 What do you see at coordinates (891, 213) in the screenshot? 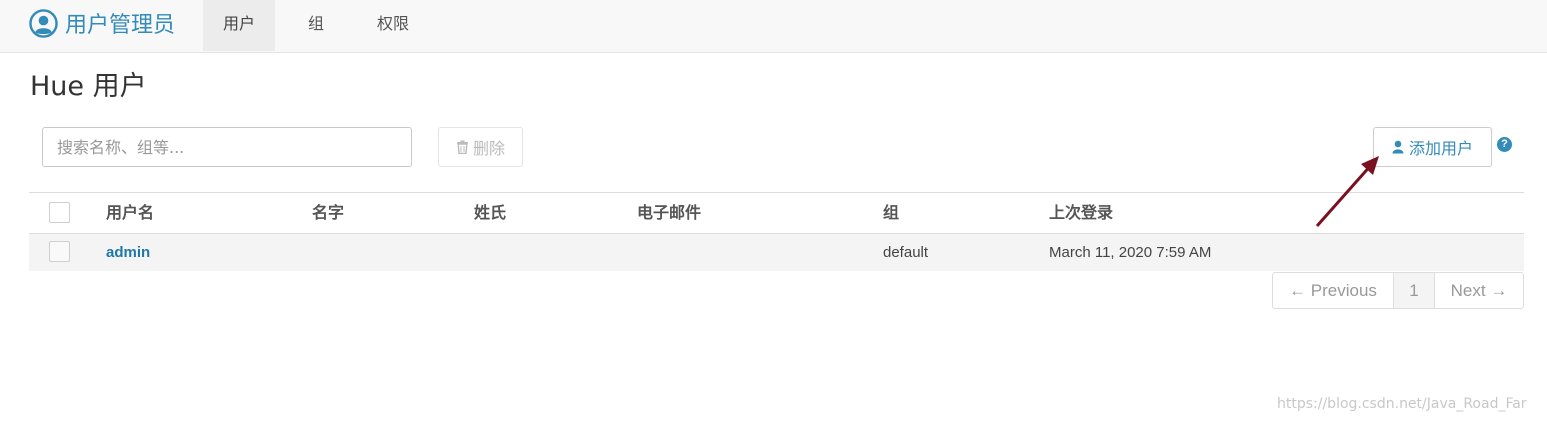
I see `column-header-groups: 组` at bounding box center [891, 213].